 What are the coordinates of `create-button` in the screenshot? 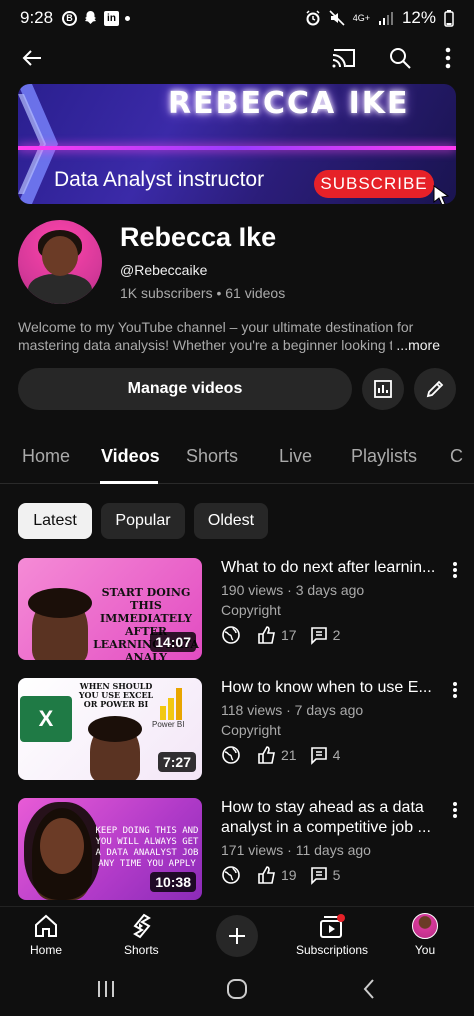 It's located at (237, 936).